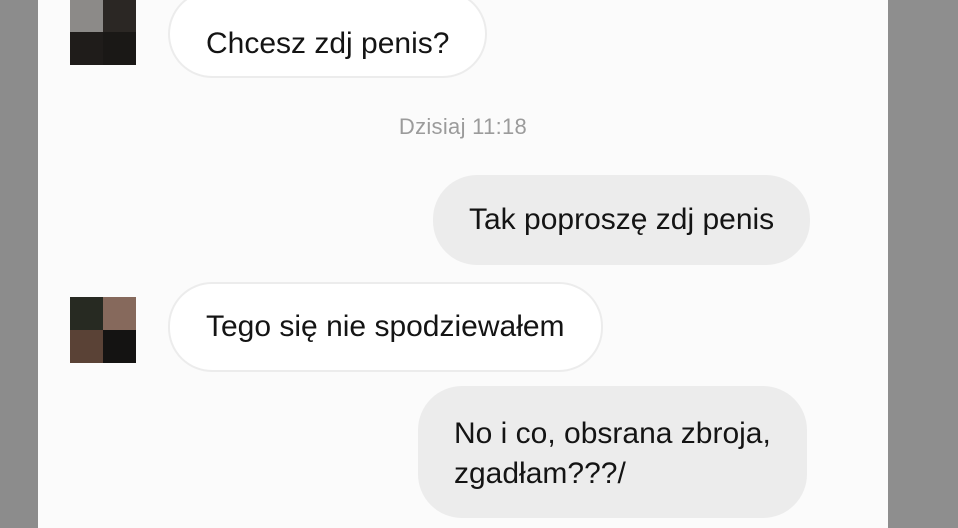  What do you see at coordinates (328, 43) in the screenshot?
I see `message-text: Chcesz zdj penis?` at bounding box center [328, 43].